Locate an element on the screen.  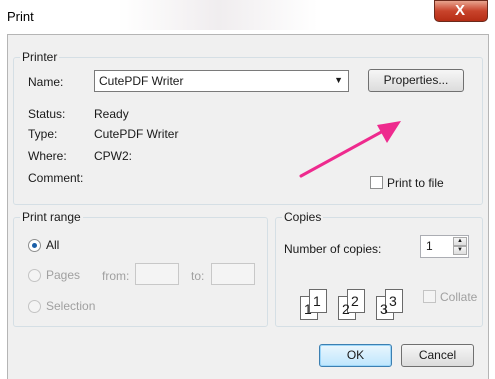
from-page-input is located at coordinates (157, 274).